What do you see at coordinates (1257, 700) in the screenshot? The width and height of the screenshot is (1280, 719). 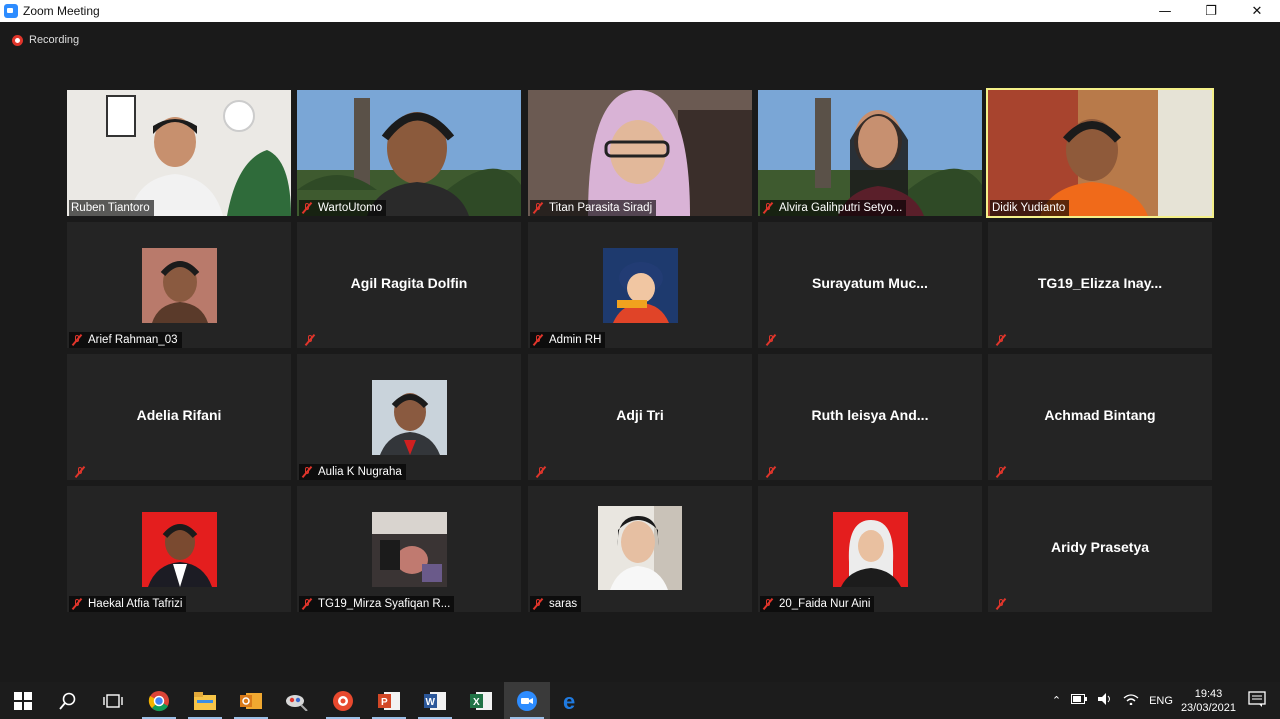 I see `notifications-icon` at bounding box center [1257, 700].